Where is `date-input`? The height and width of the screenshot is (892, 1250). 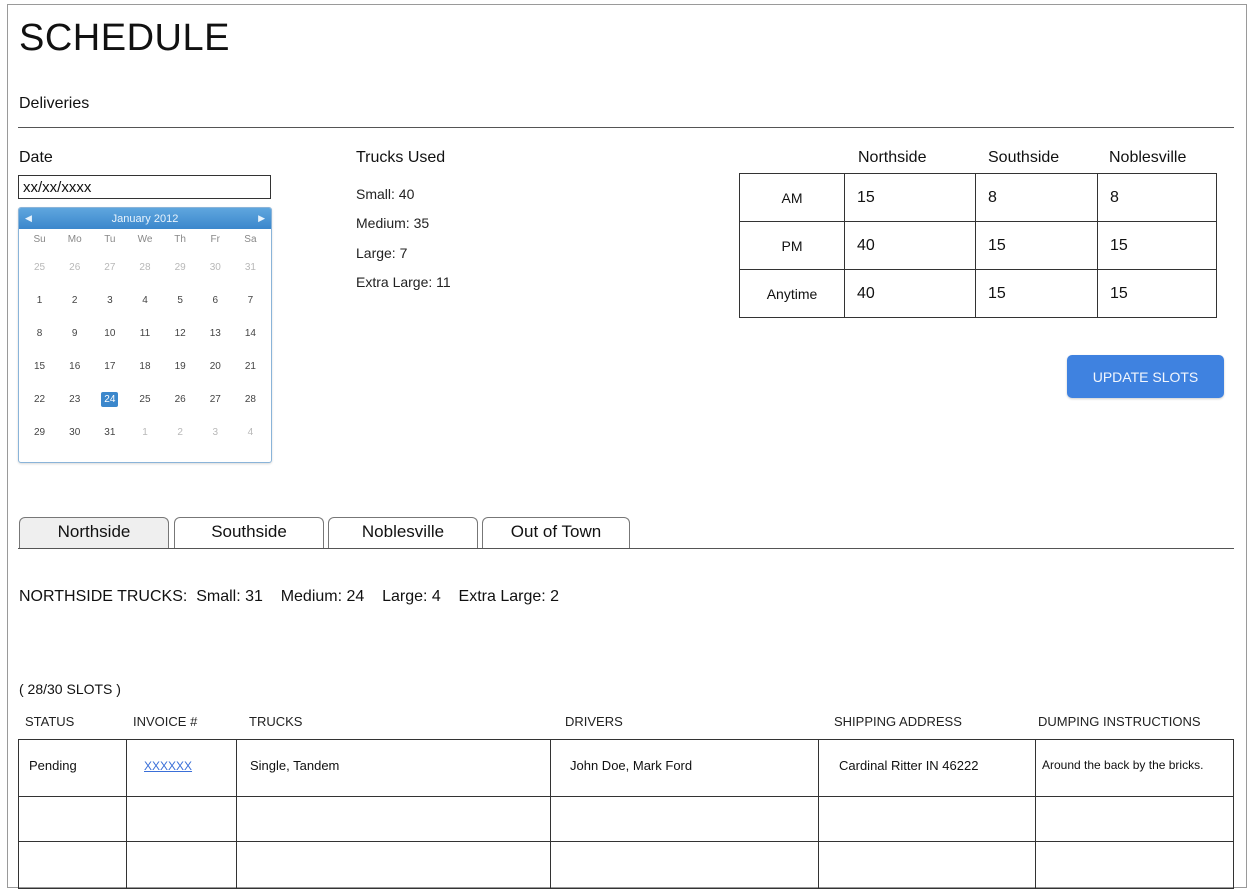 date-input is located at coordinates (144, 187).